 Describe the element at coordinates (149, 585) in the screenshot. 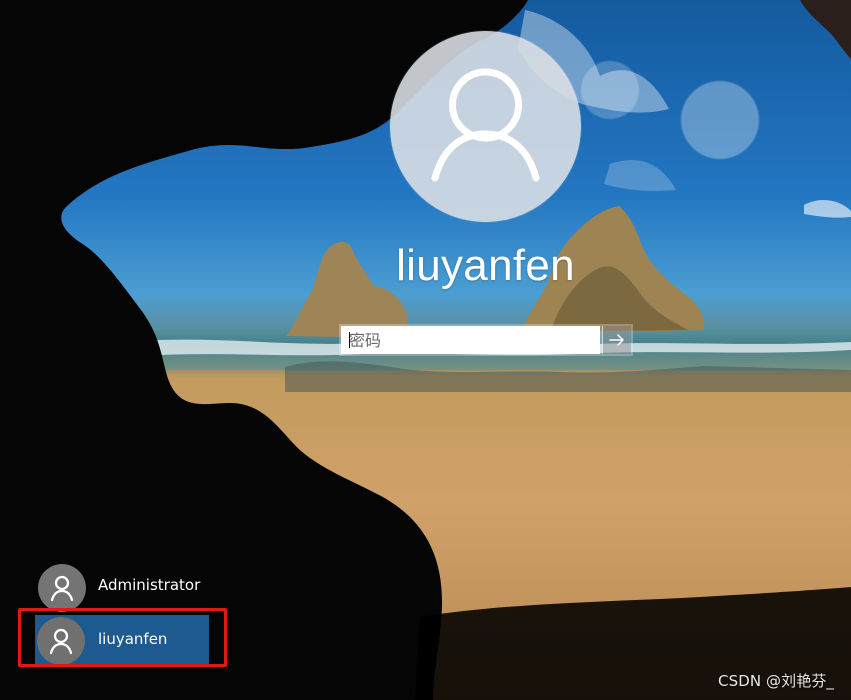

I see `user-name-label: Administrator` at that location.